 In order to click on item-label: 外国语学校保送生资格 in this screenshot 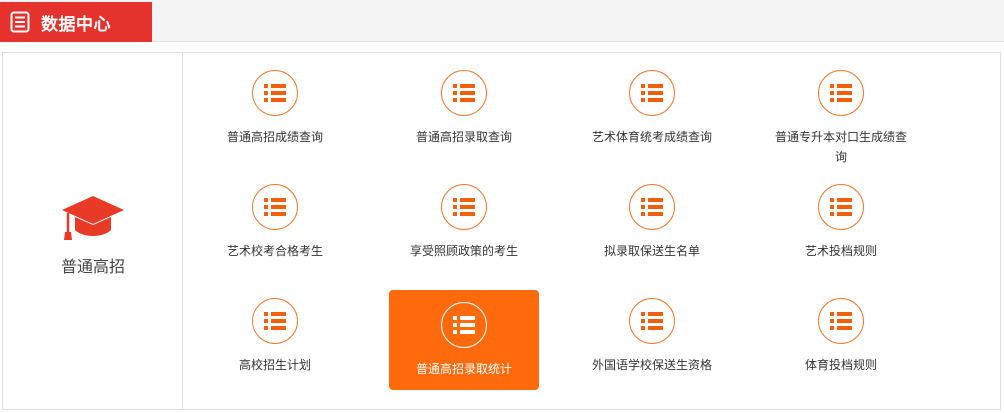, I will do `click(651, 365)`.